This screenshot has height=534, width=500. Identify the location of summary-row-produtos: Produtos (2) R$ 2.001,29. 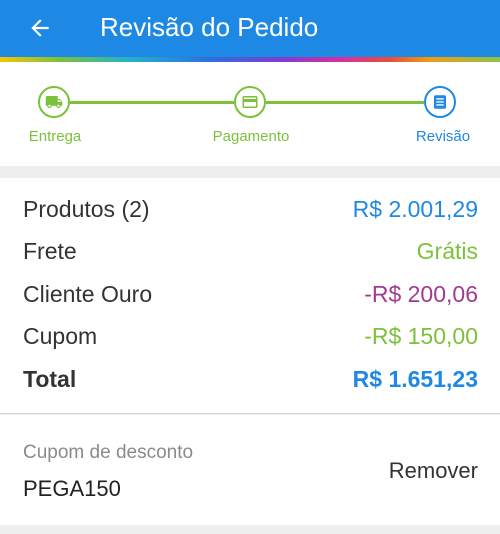
(250, 209).